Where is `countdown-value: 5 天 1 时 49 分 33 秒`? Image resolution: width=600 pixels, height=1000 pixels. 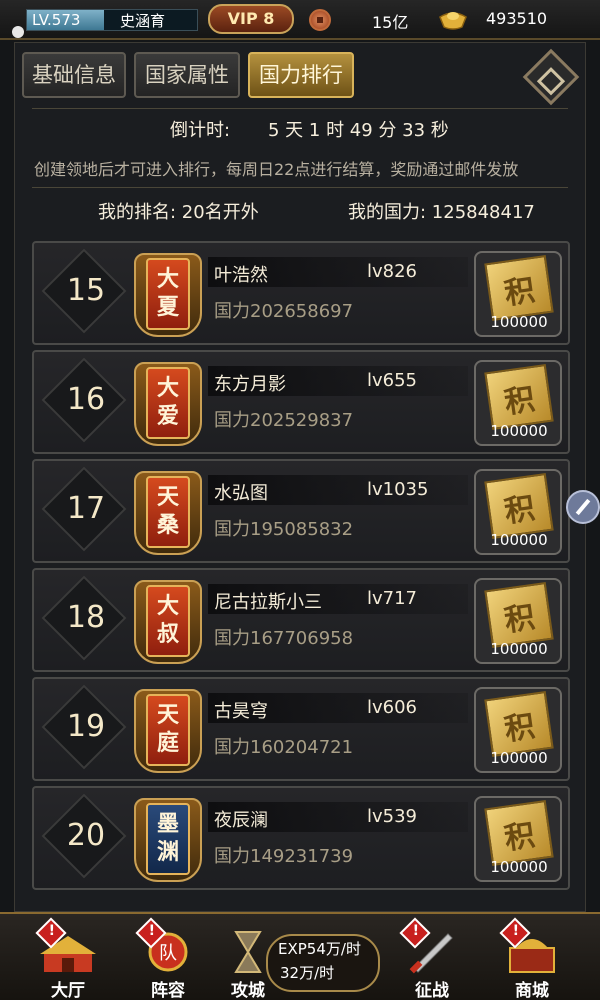
countdown-value: 5 天 1 时 49 分 33 秒 is located at coordinates (358, 130).